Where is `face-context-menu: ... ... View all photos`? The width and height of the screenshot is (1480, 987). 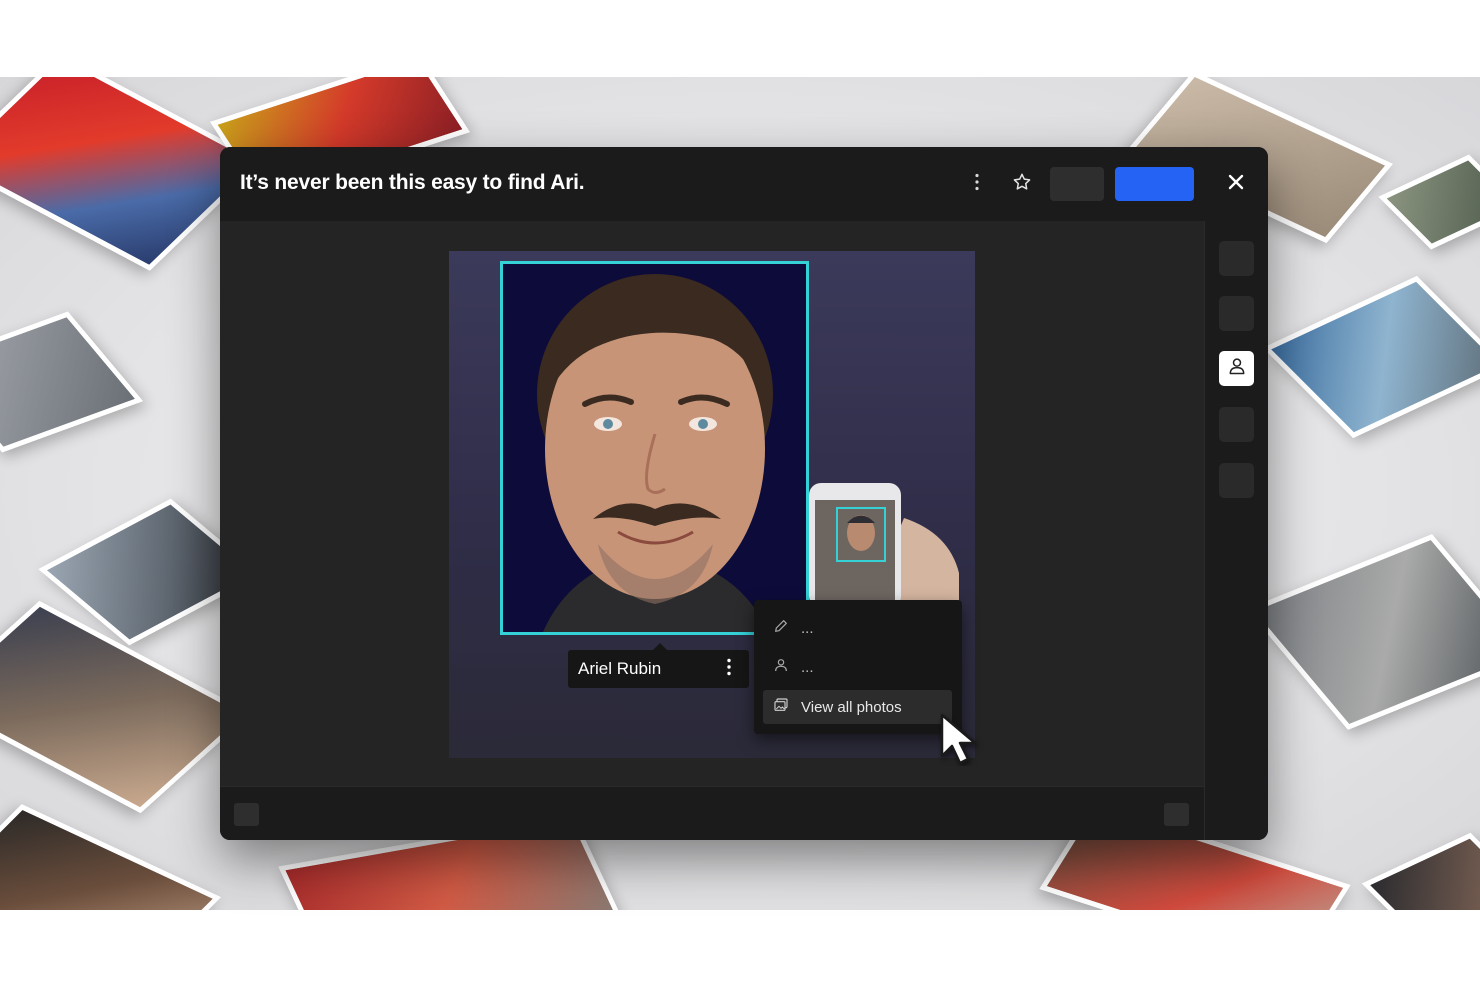 face-context-menu: ... ... View all photos is located at coordinates (858, 667).